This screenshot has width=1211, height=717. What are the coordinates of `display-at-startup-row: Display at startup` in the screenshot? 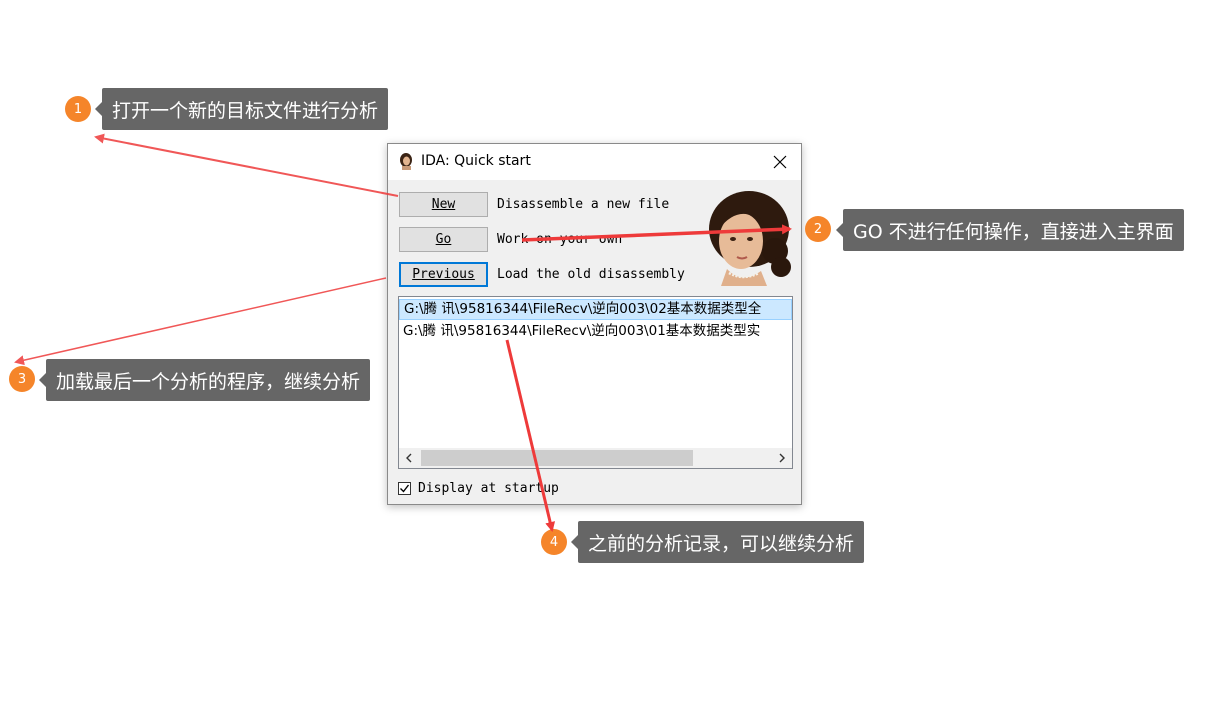 It's located at (478, 488).